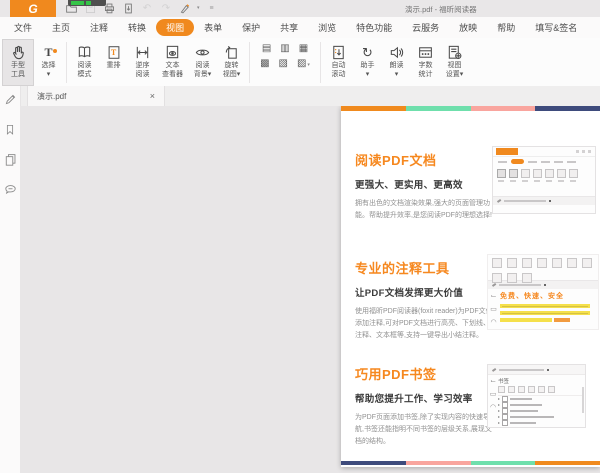  I want to click on auto-scroll-button: 自动 滚动, so click(338, 62).